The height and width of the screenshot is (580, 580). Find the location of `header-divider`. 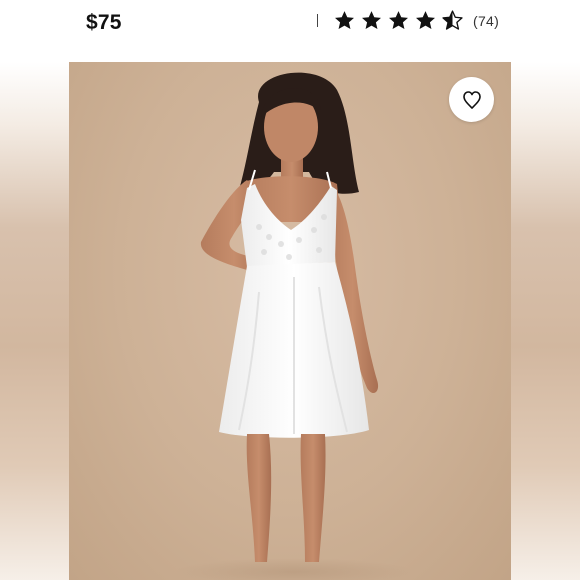

header-divider is located at coordinates (317, 20).